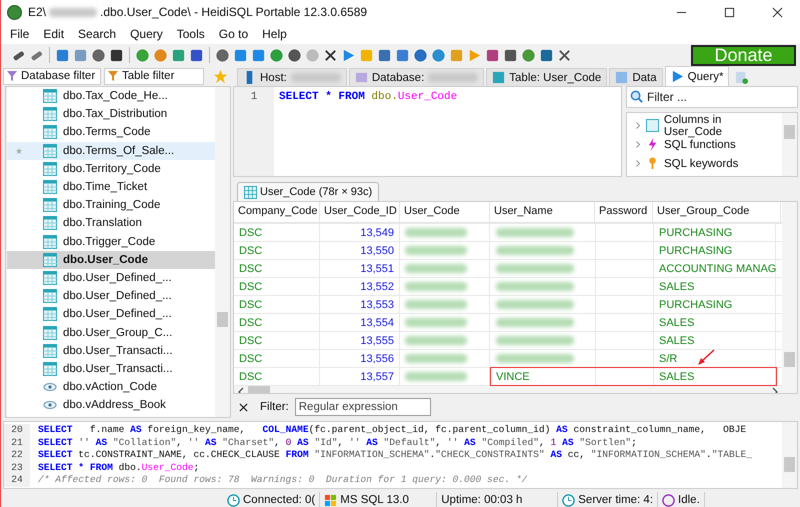 The image size is (800, 507). I want to click on tree-item: dbo.vAddress_Book, so click(111, 405).